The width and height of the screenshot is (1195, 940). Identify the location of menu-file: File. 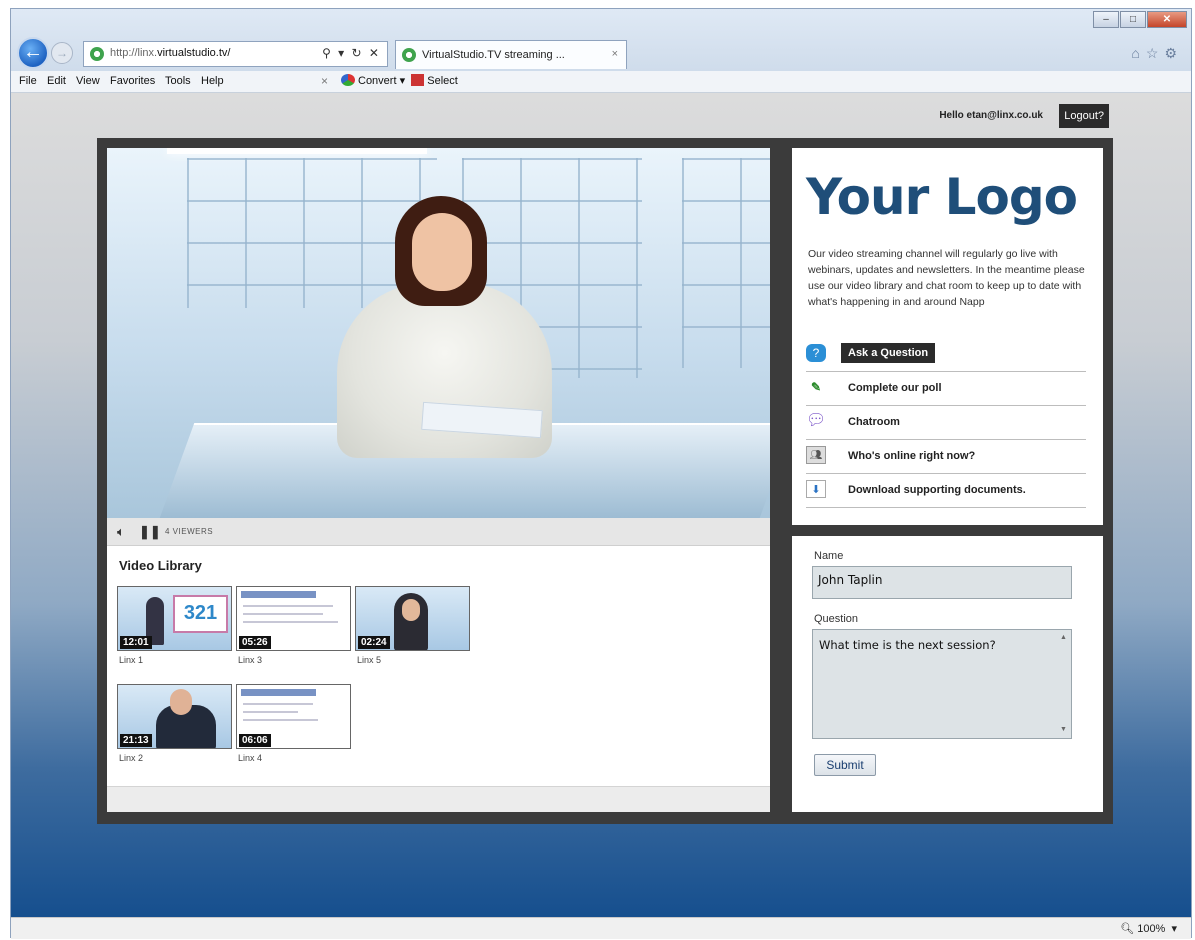
(28, 81).